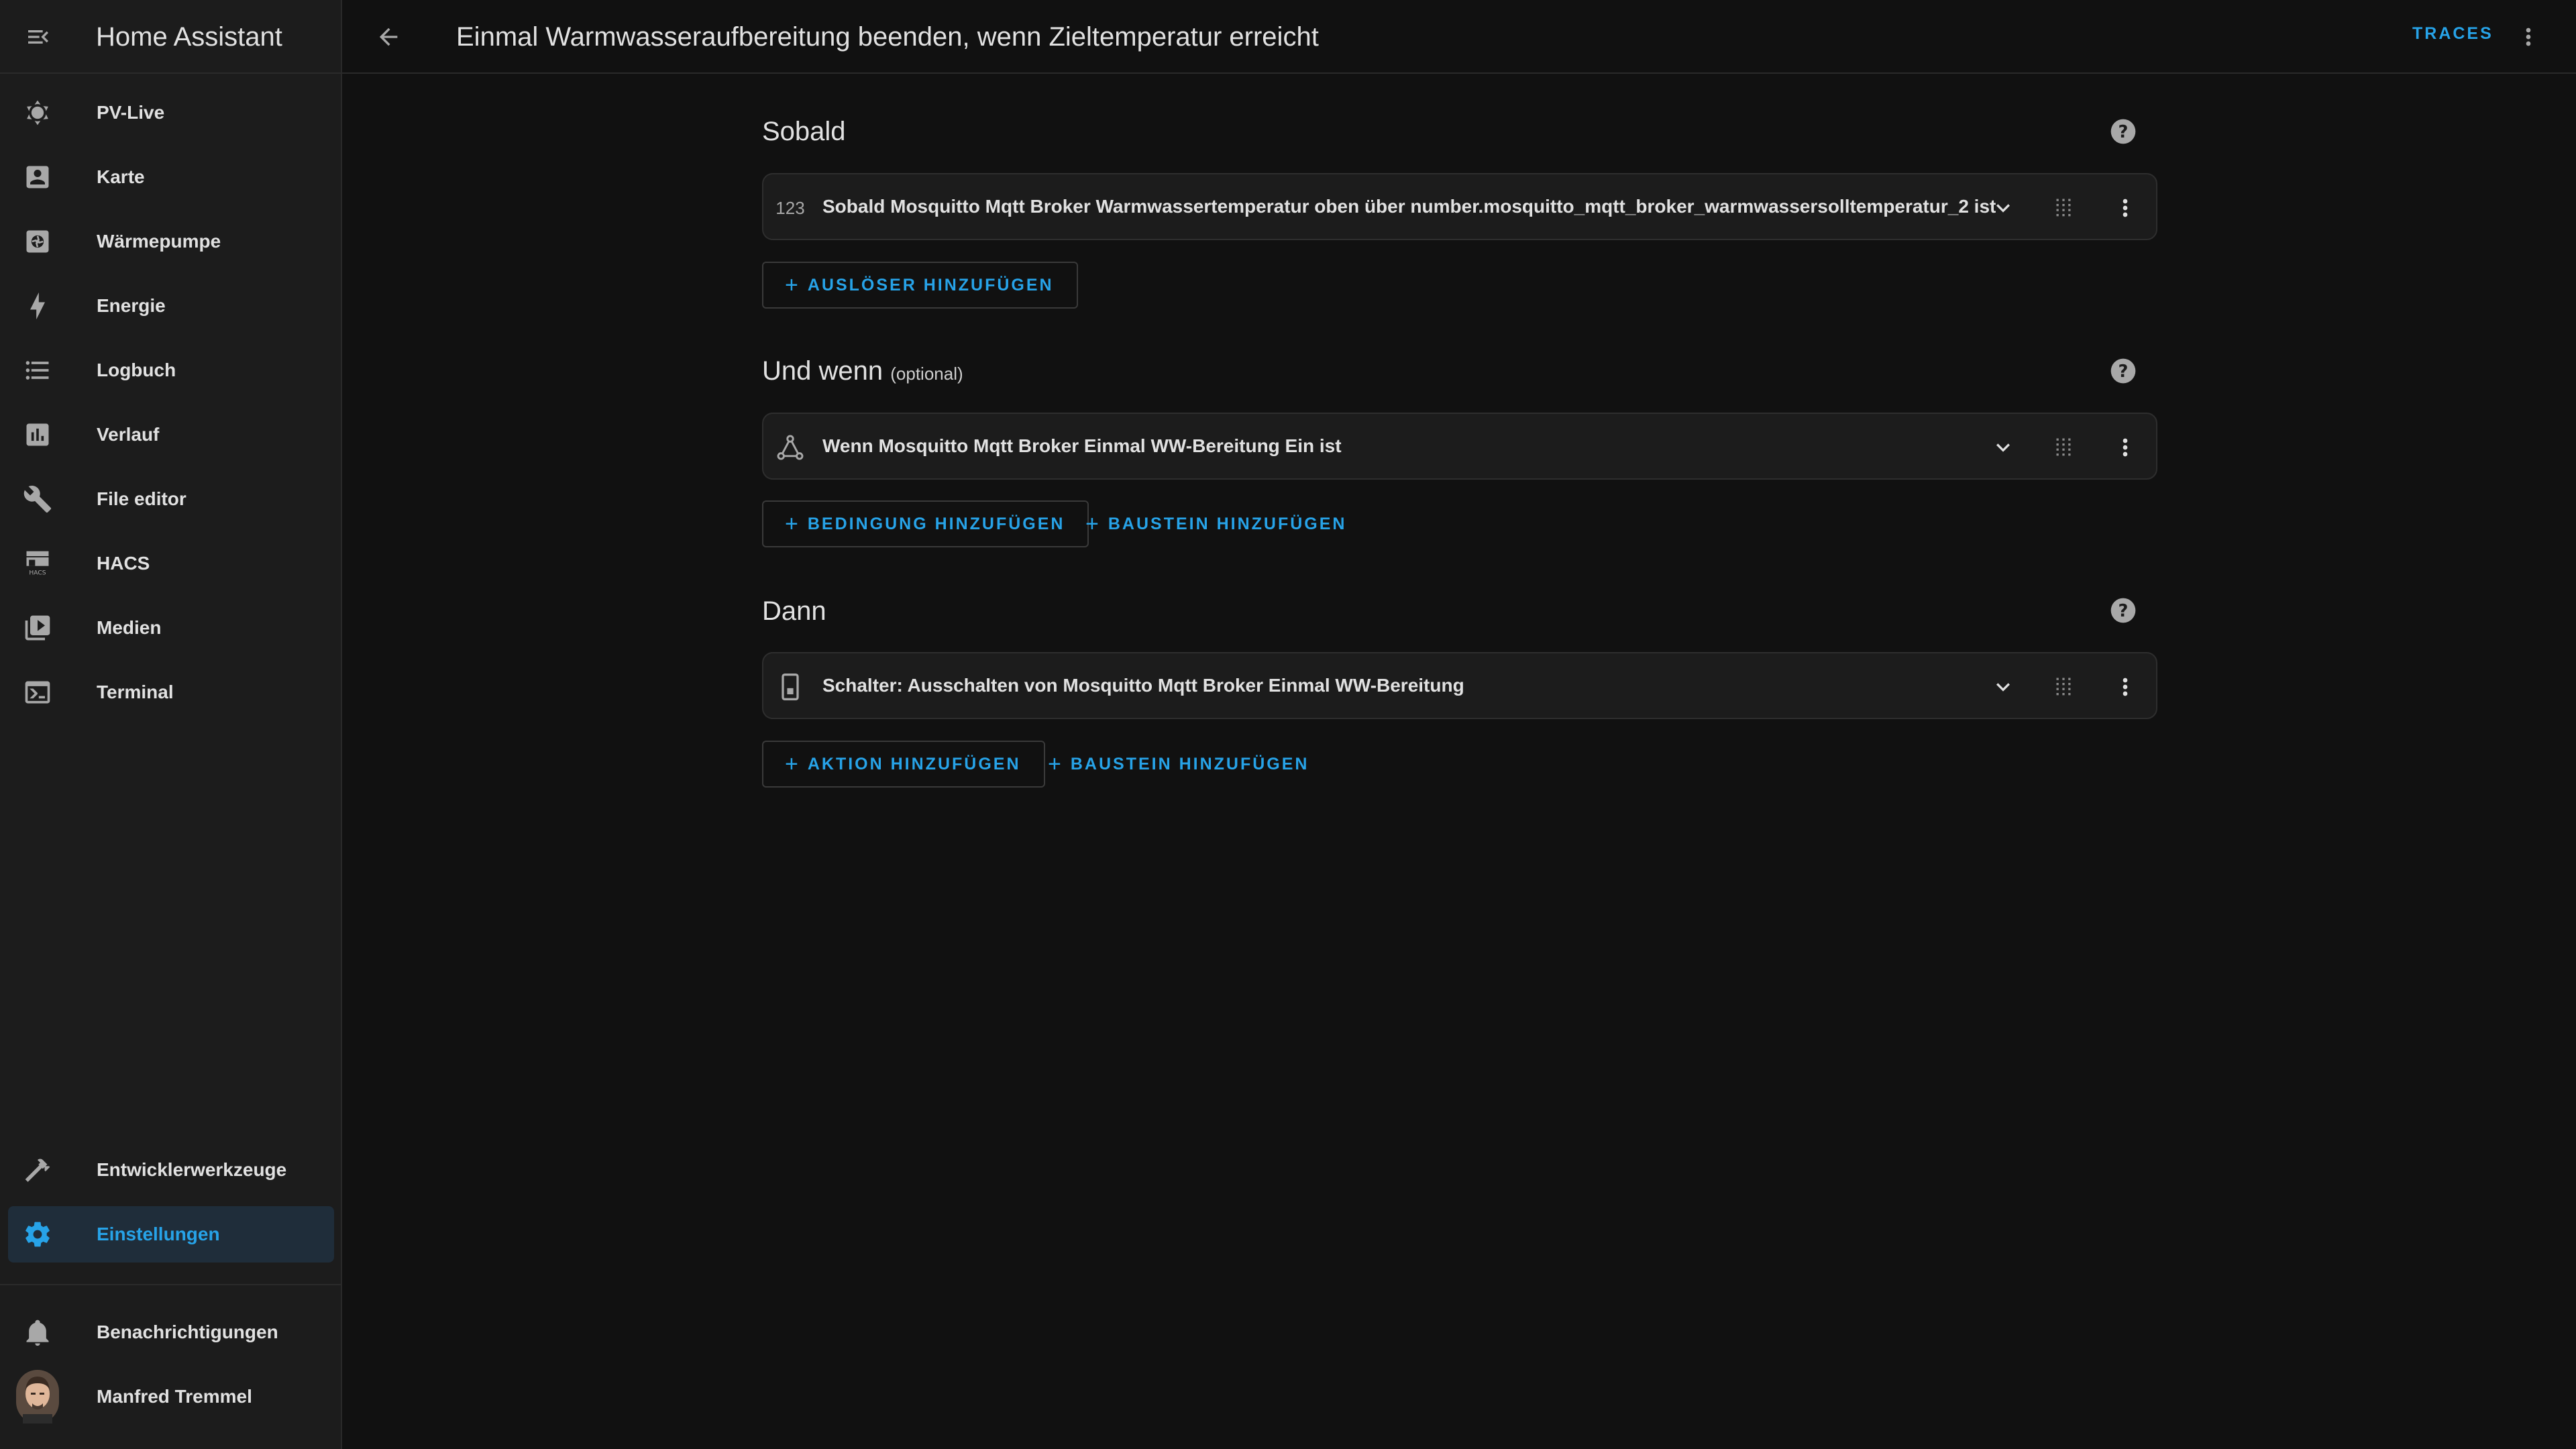 The height and width of the screenshot is (1449, 2576). Describe the element at coordinates (171, 177) in the screenshot. I see `sidebar-item-karte: Karte` at that location.